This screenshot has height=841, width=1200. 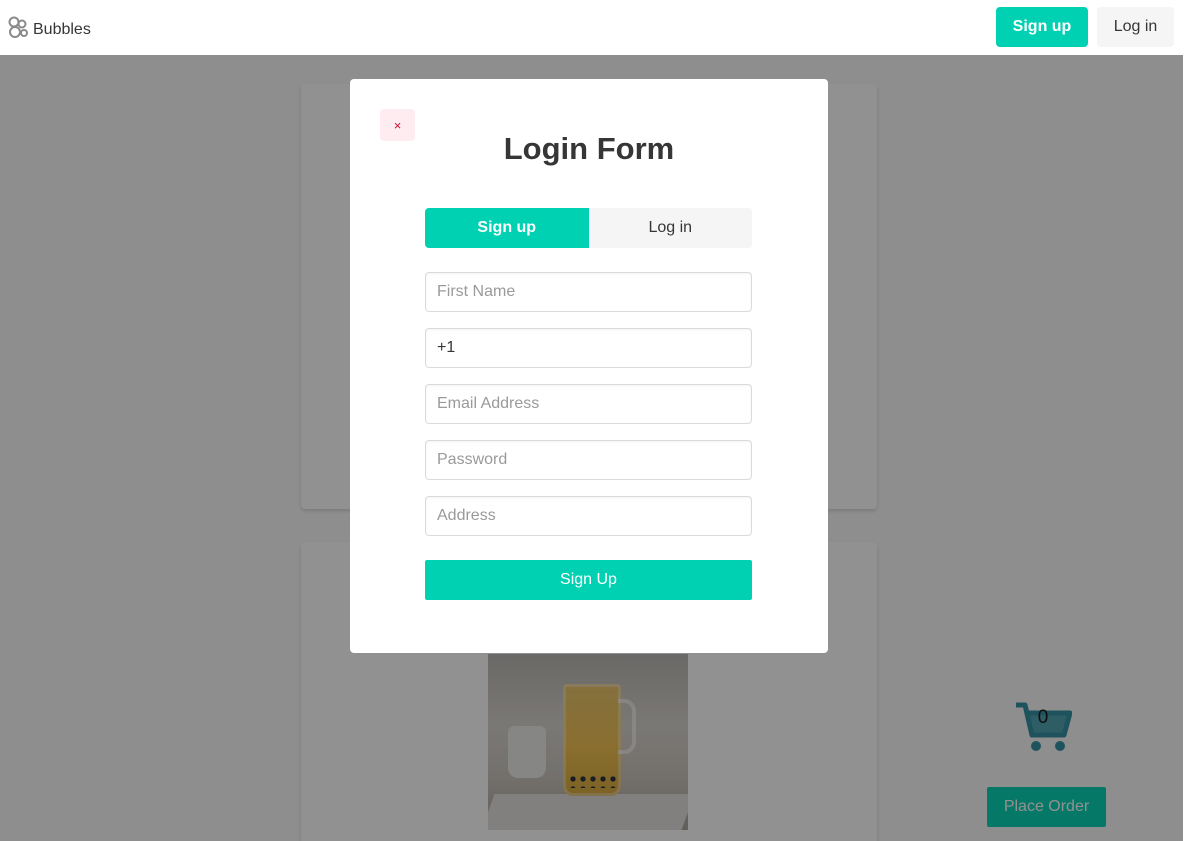 I want to click on form-tabs: Sign up Log in, so click(x=588, y=228).